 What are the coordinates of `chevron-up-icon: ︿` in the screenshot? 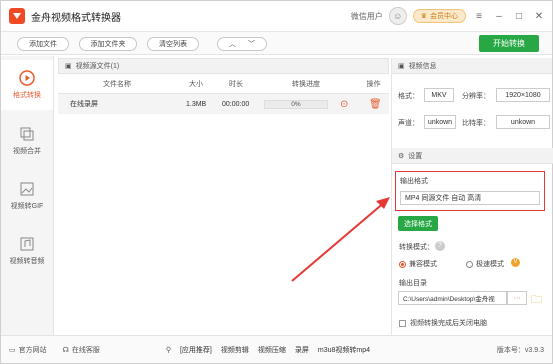 It's located at (232, 44).